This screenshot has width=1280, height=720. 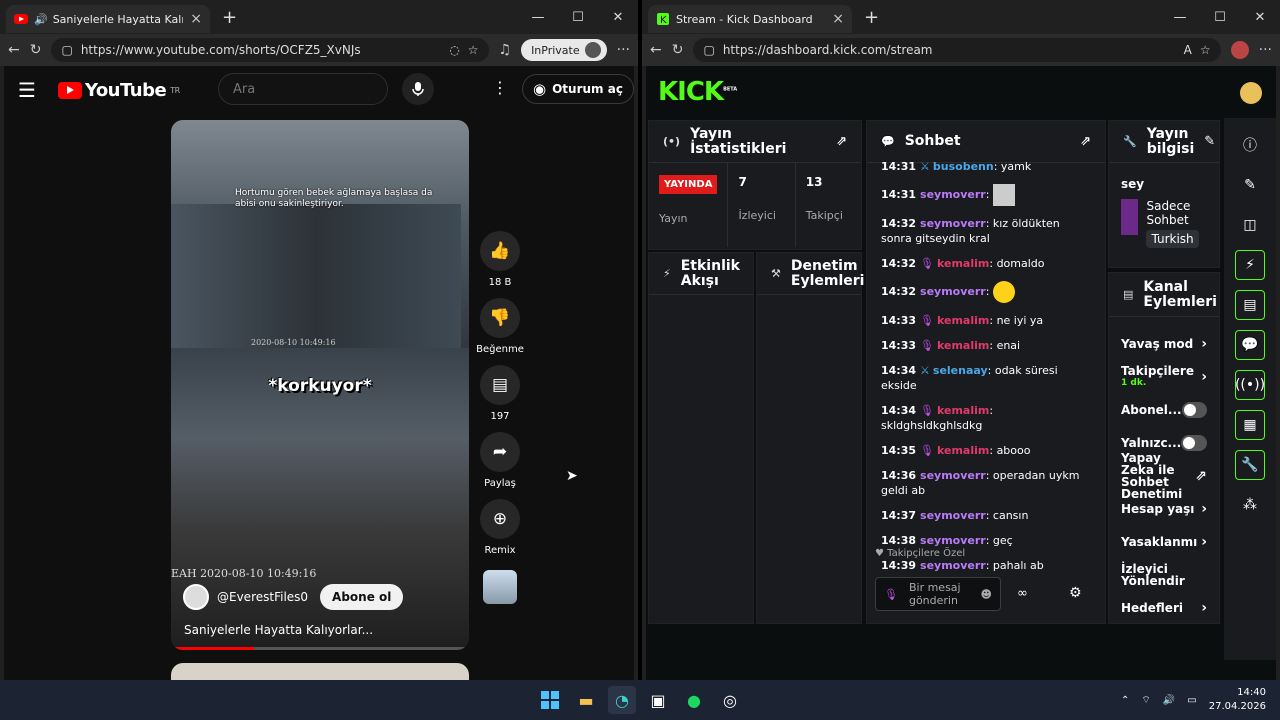 What do you see at coordinates (500, 385) in the screenshot?
I see `comments-button: ▤` at bounding box center [500, 385].